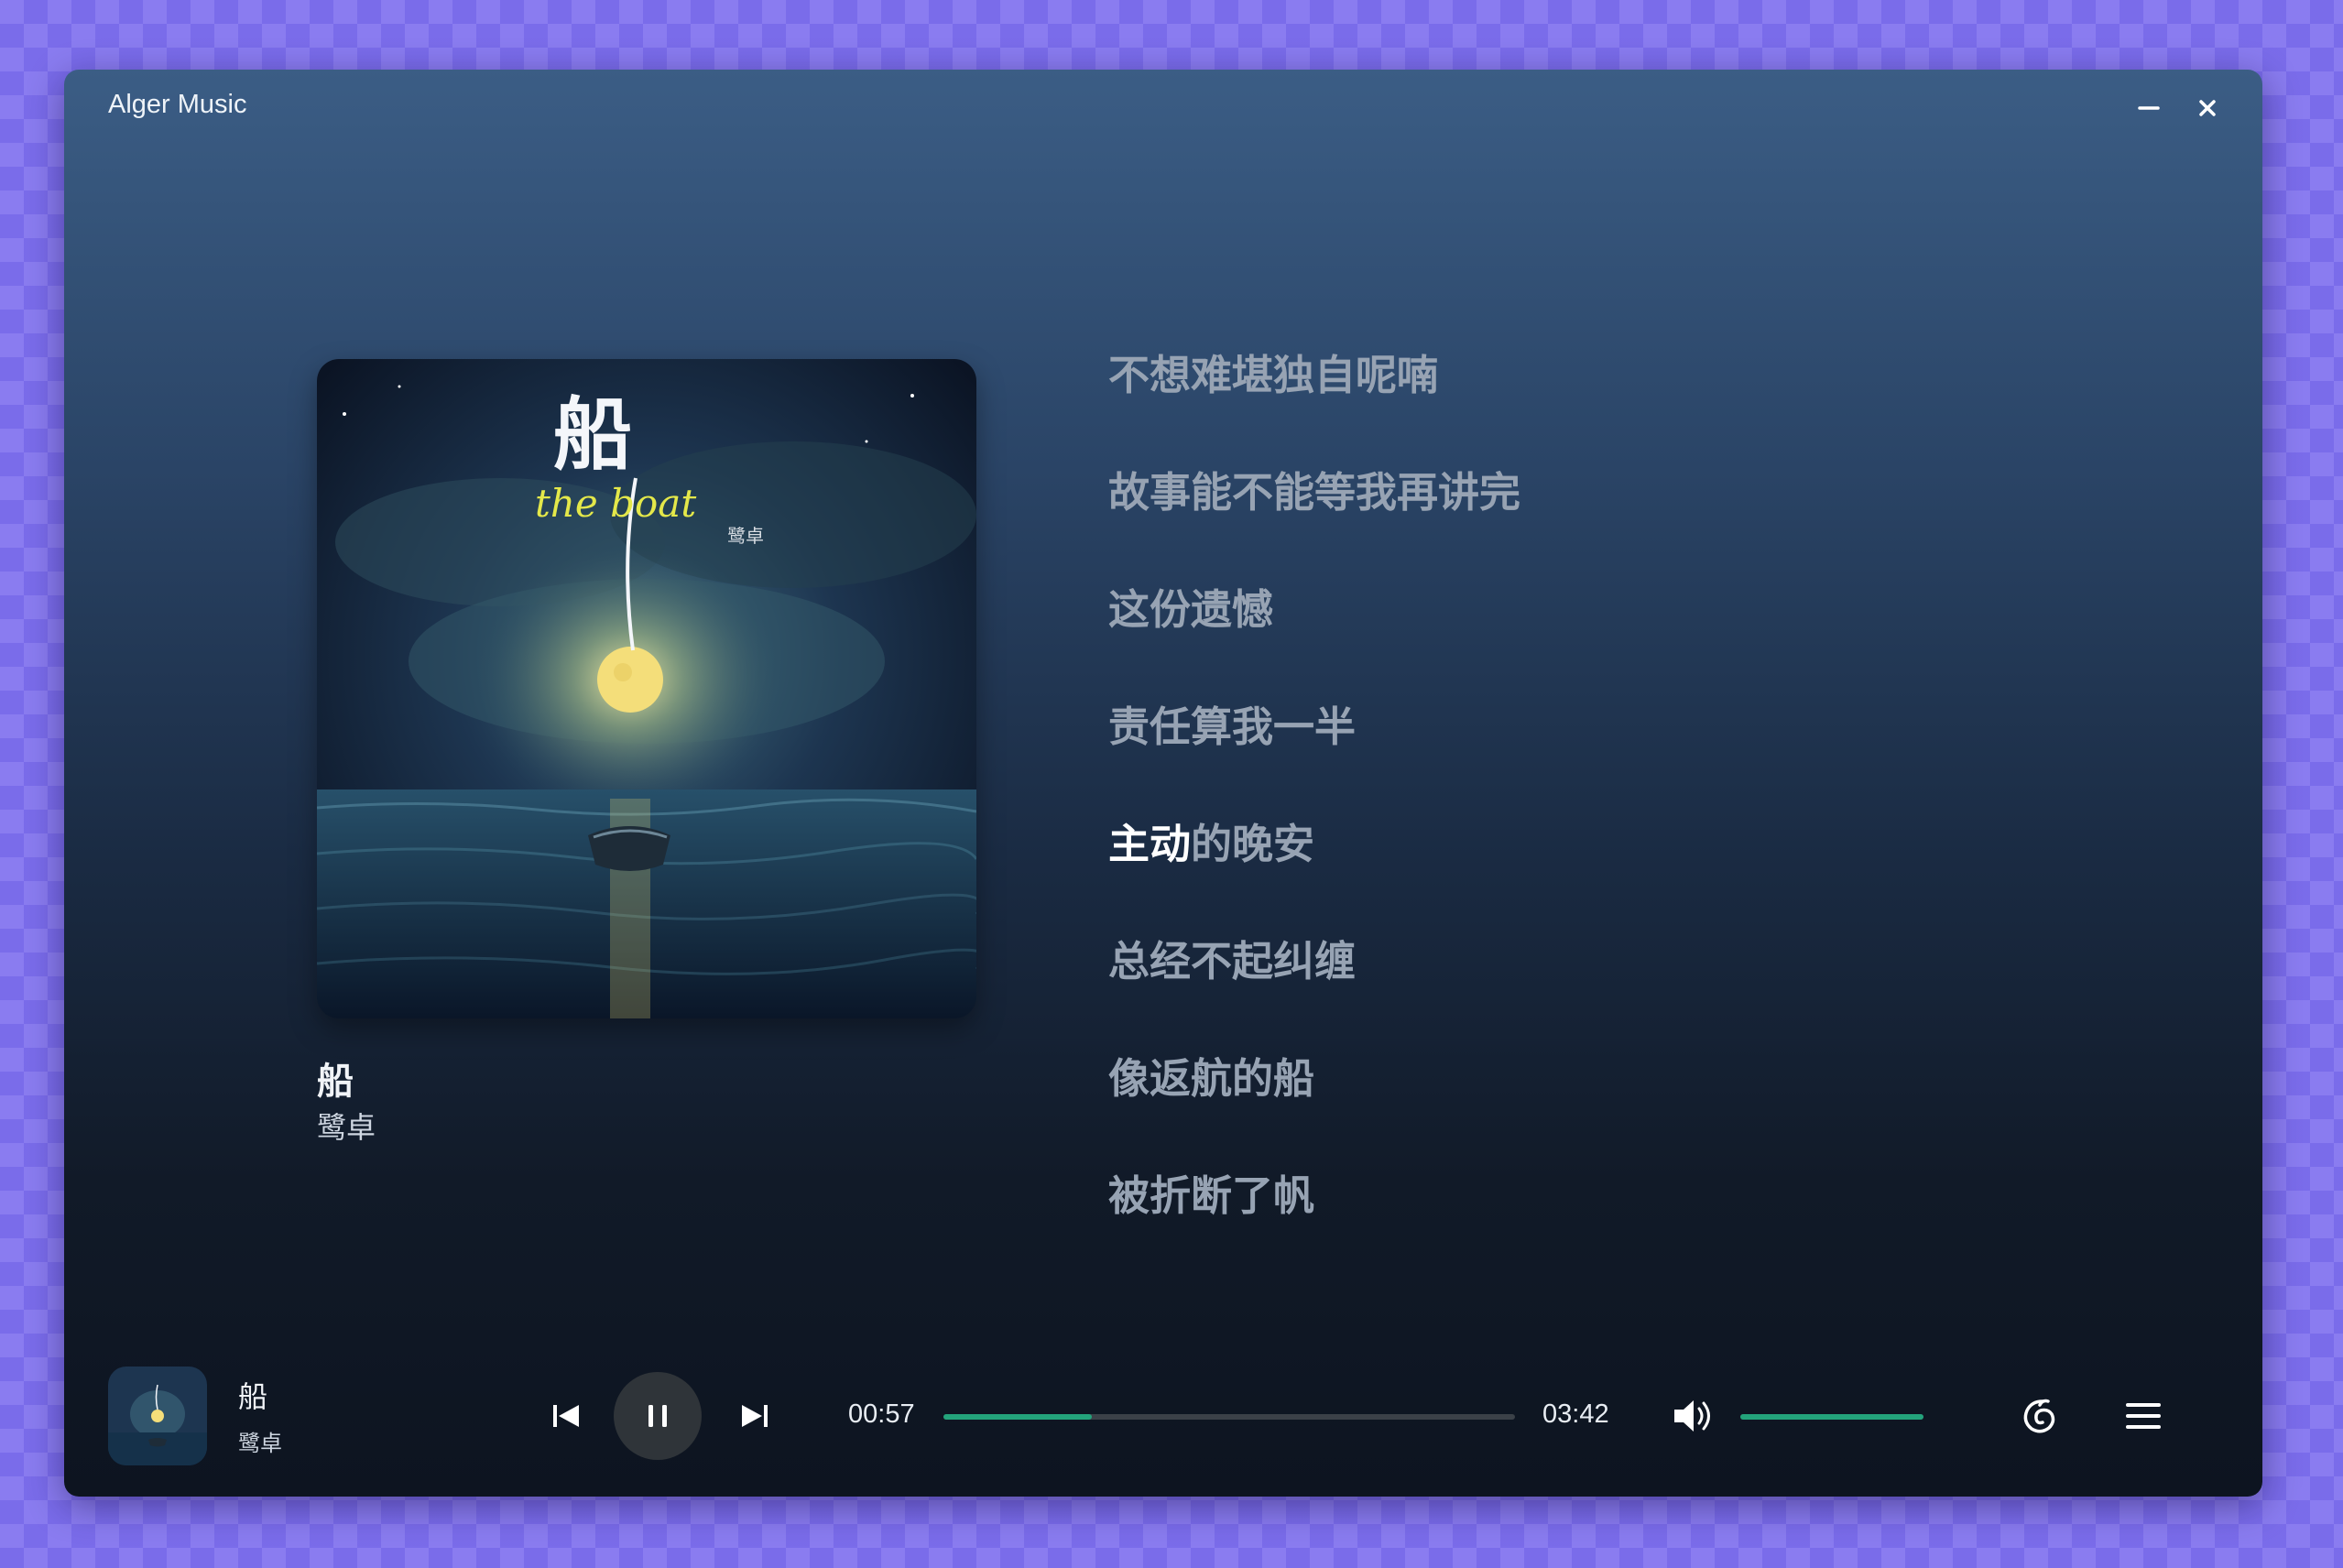 The height and width of the screenshot is (1568, 2343). What do you see at coordinates (1612, 610) in the screenshot?
I see `lyric-line: 这份遗憾` at bounding box center [1612, 610].